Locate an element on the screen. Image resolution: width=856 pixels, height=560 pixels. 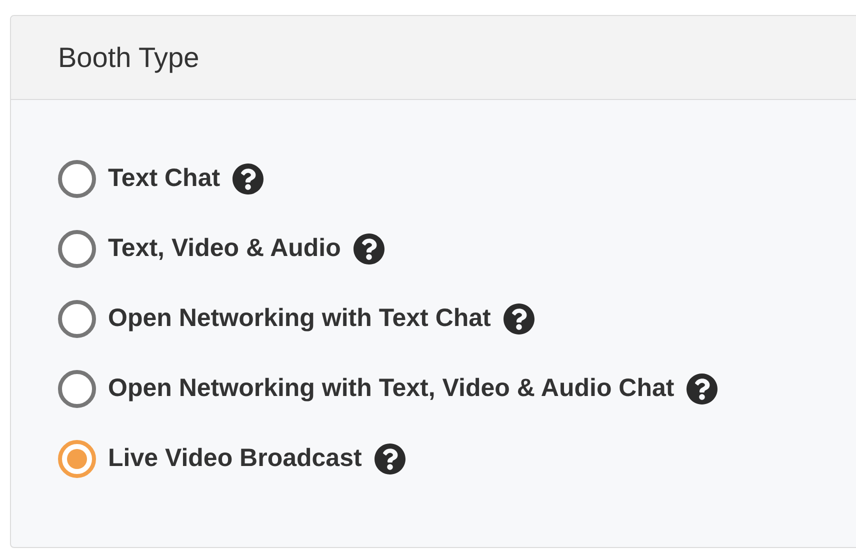
option-label: Live Video Broadcast is located at coordinates (235, 458).